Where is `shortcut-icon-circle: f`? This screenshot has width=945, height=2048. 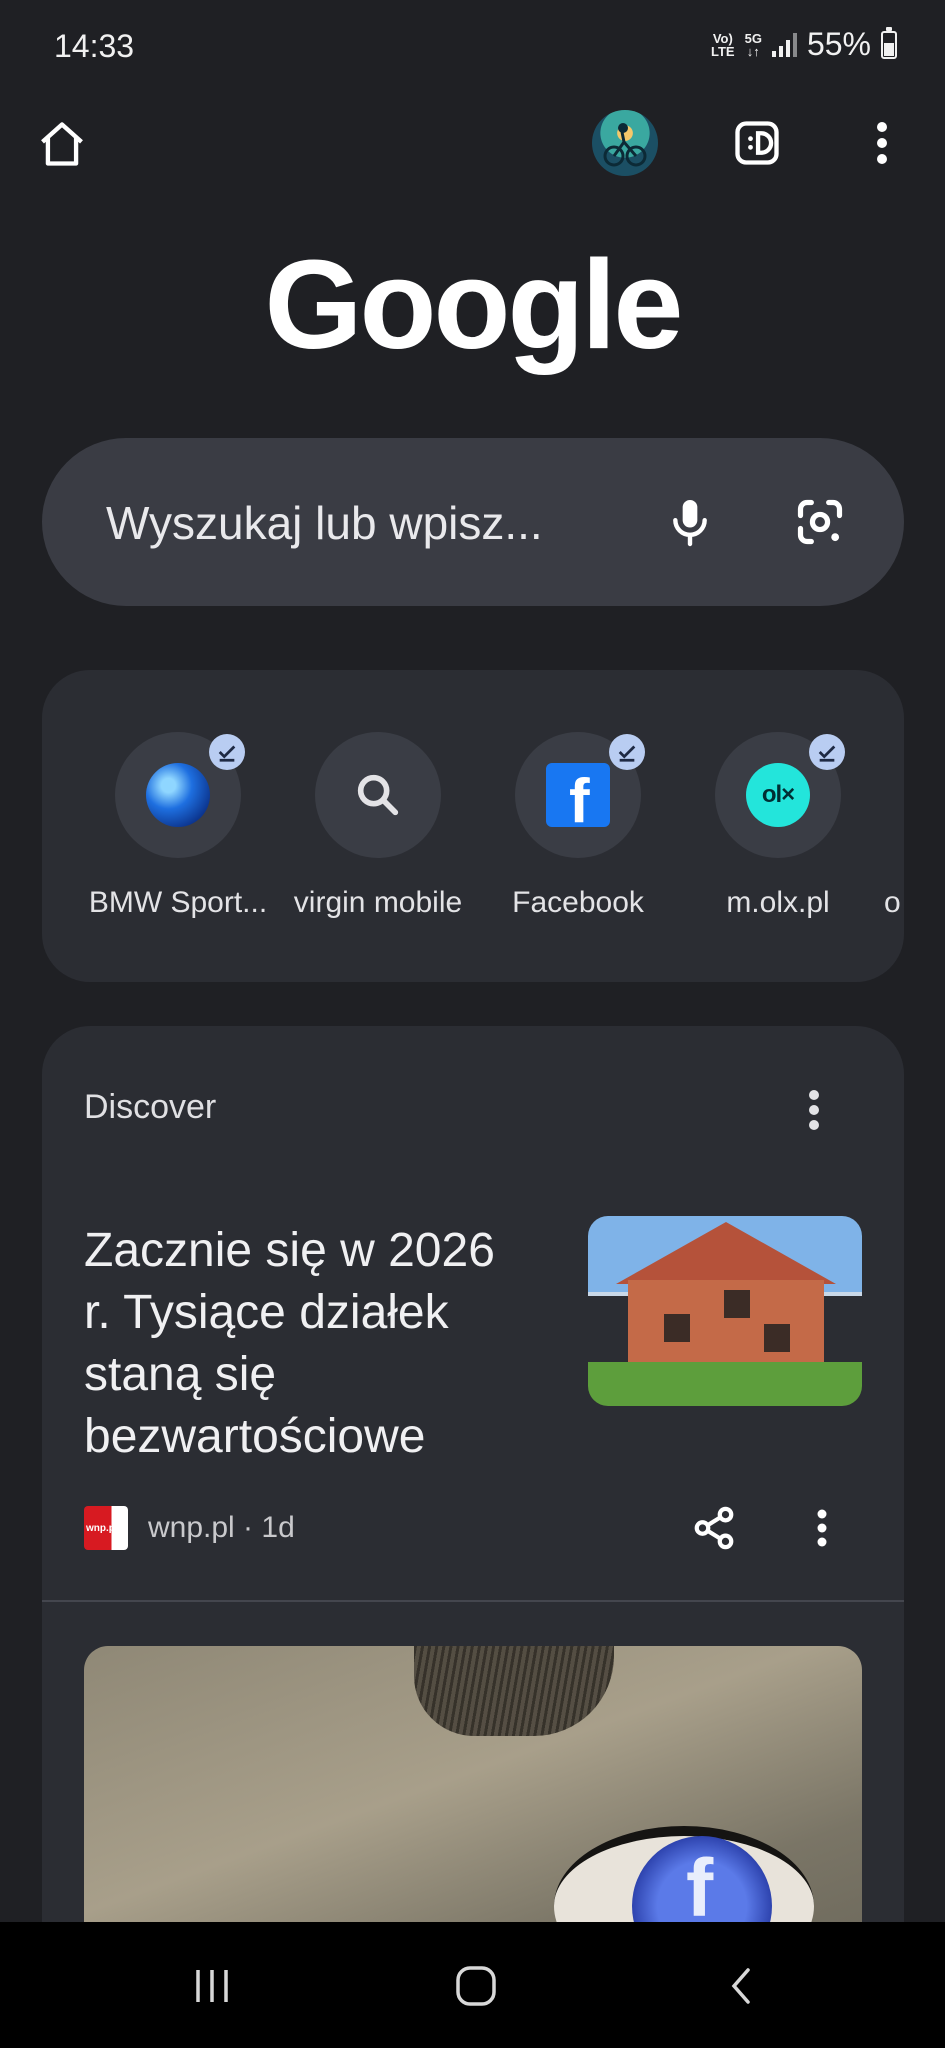
shortcut-icon-circle: f is located at coordinates (580, 795).